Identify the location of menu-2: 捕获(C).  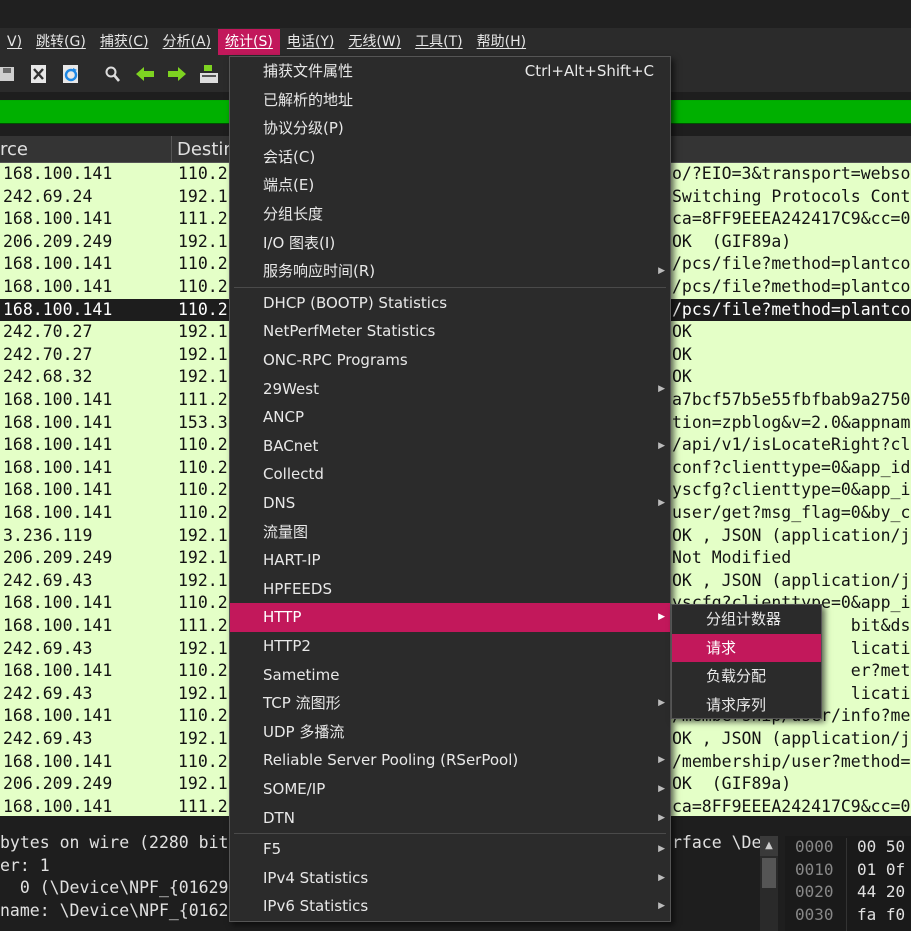
(124, 42).